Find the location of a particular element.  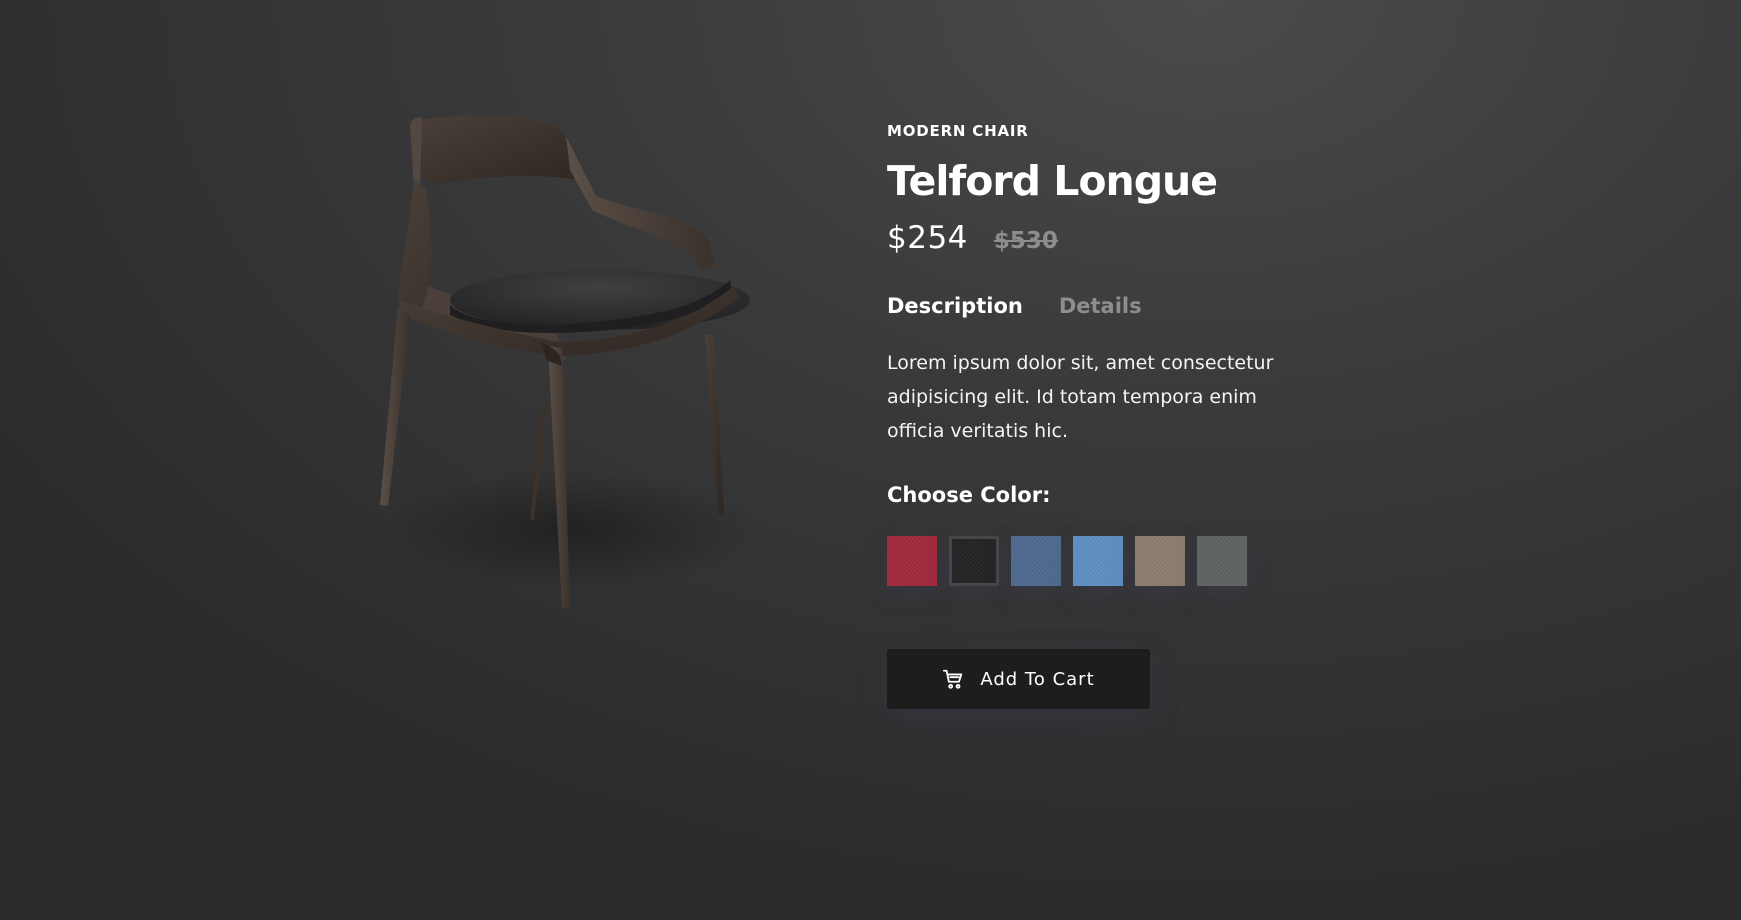

tab-description: Description is located at coordinates (955, 306).